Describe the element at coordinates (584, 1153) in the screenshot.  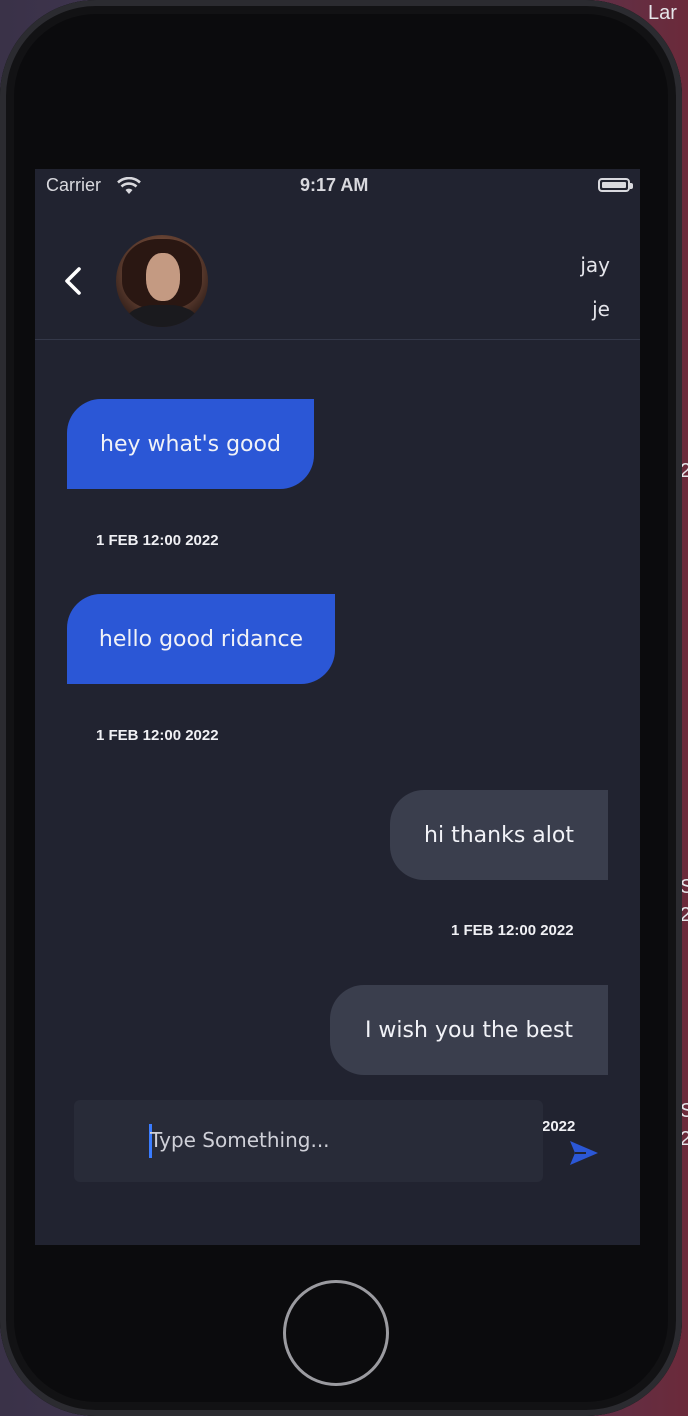
I see `send-arrow-icon` at that location.